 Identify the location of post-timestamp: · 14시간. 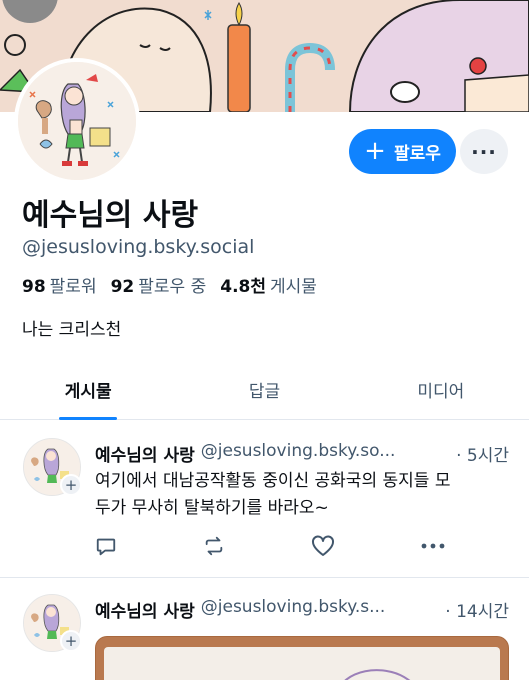
(477, 609).